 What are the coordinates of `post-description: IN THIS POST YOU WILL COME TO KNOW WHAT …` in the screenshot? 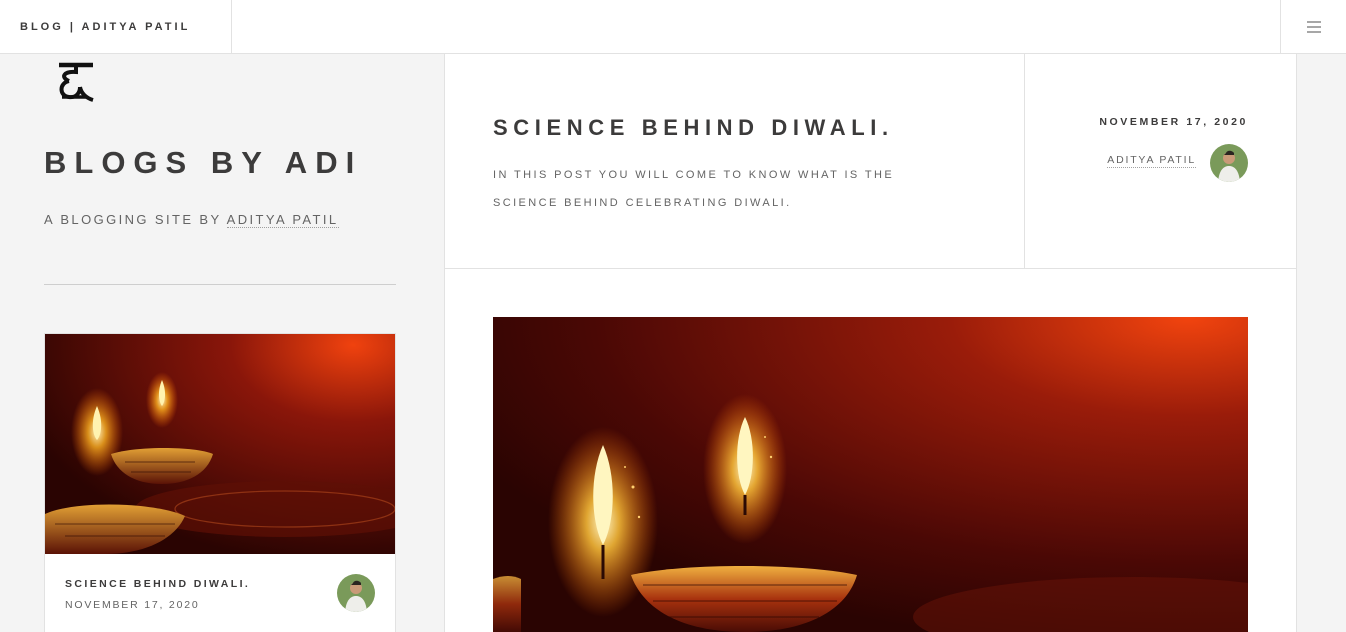 It's located at (694, 189).